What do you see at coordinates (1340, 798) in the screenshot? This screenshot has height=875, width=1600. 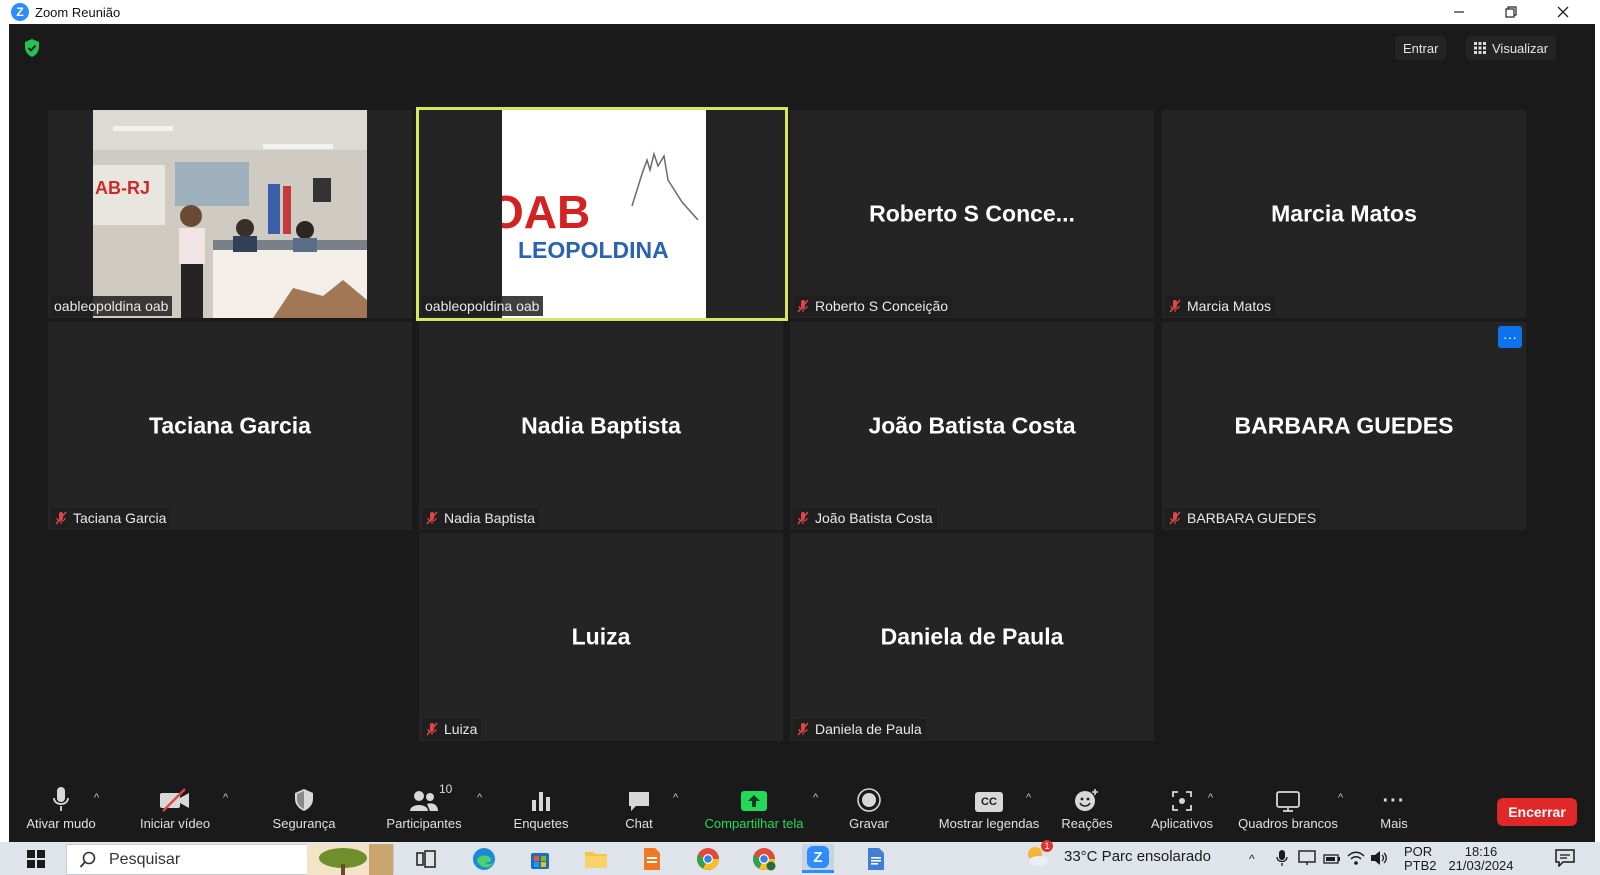 I see `whiteboards-options-caret: ^` at bounding box center [1340, 798].